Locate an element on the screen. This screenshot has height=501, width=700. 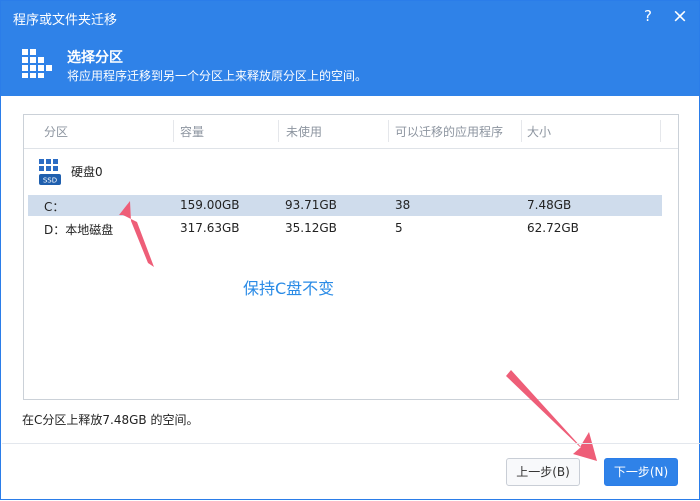
freed-space-status: 在C分区上释放7.48GB 的空间。 is located at coordinates (110, 420).